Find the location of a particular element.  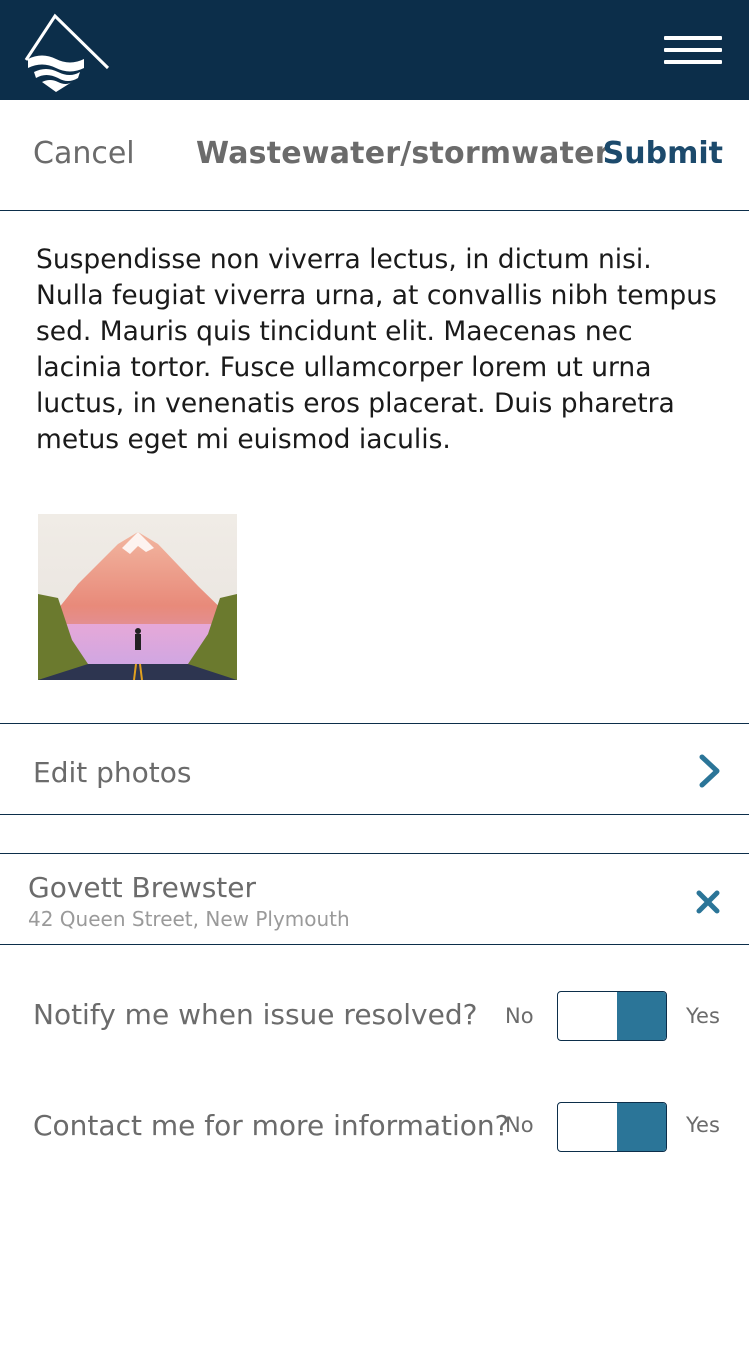

contact-yes-label: Yes is located at coordinates (703, 1125).